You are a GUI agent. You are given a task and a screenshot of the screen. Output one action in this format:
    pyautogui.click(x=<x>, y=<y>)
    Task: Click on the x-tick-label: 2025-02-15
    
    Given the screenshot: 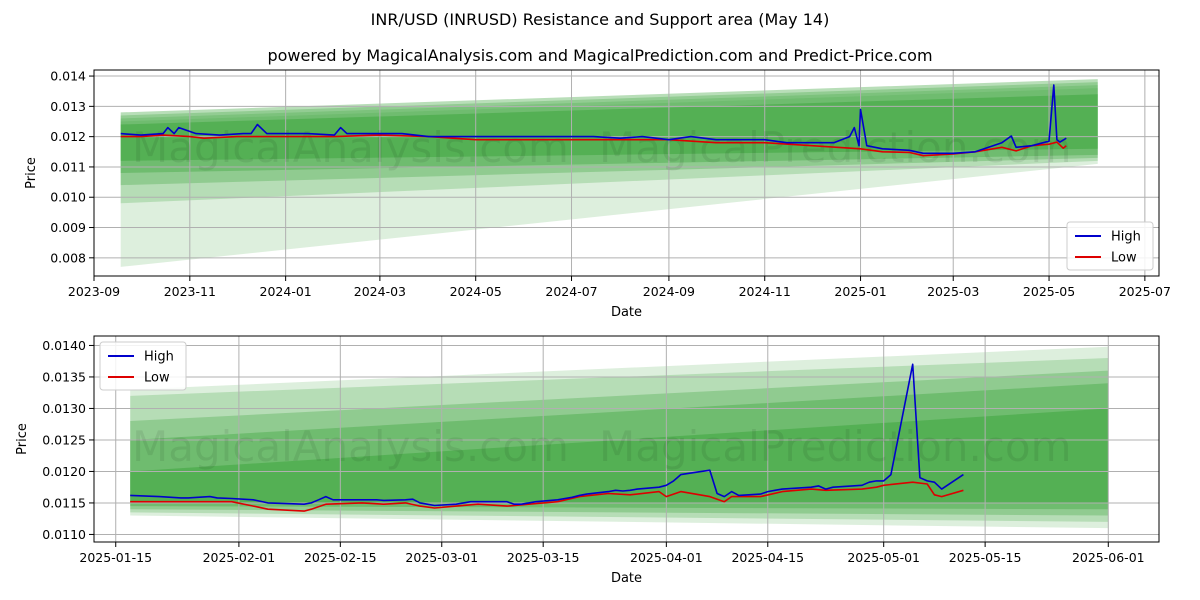 What is the action you would take?
    pyautogui.click(x=340, y=557)
    